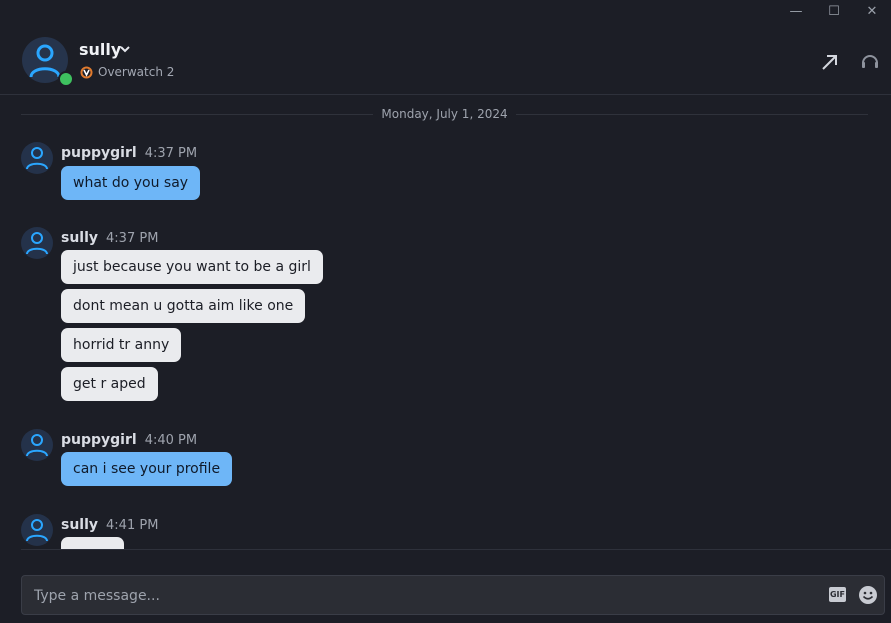  Describe the element at coordinates (132, 525) in the screenshot. I see `message-time: 4:41 PM` at that location.